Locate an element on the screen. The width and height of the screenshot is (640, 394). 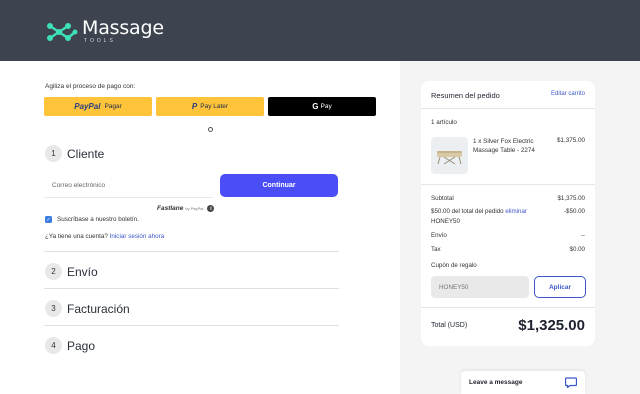
shipping-value: -- is located at coordinates (582, 235).